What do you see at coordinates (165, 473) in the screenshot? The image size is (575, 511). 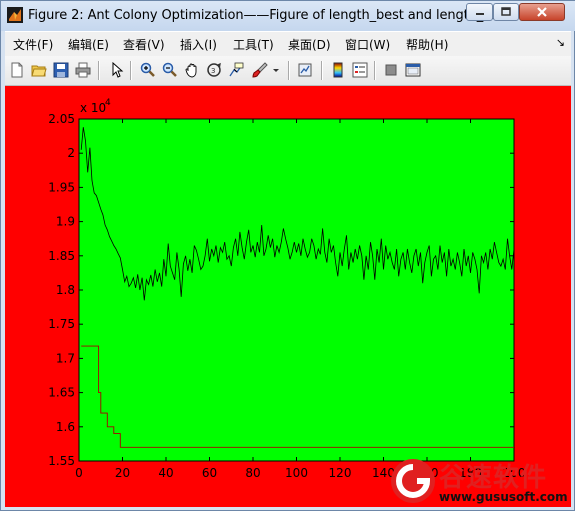 I see `x-tick-label: 40` at bounding box center [165, 473].